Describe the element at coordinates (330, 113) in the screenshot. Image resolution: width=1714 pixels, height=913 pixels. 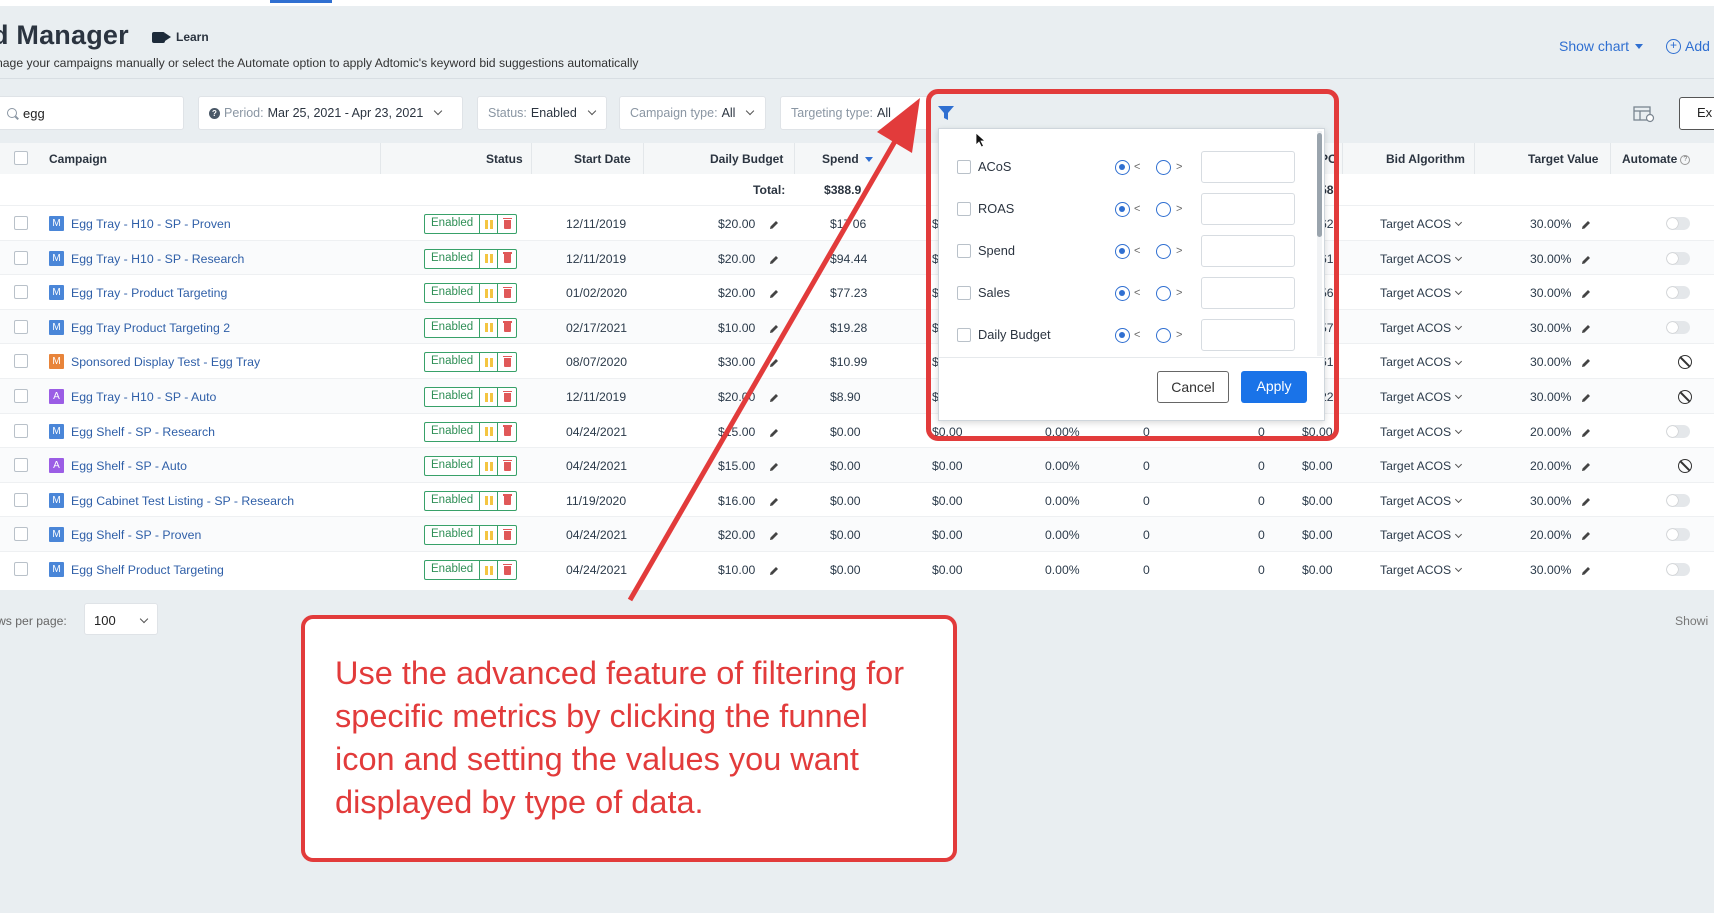
I see `period-dropdown: ? Period: Mar 25, 2021 - Apr 23, 2021` at that location.